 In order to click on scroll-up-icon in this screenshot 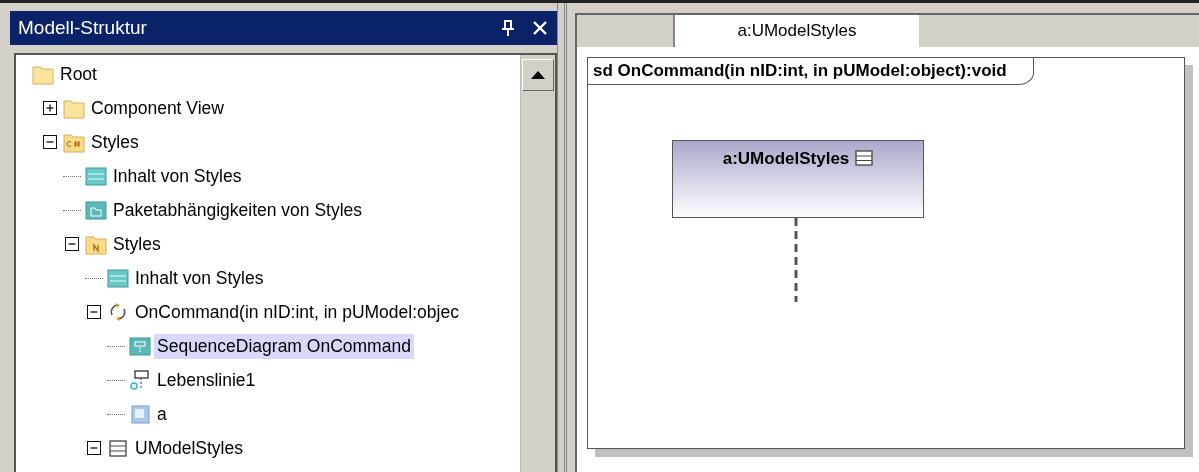, I will do `click(538, 75)`.